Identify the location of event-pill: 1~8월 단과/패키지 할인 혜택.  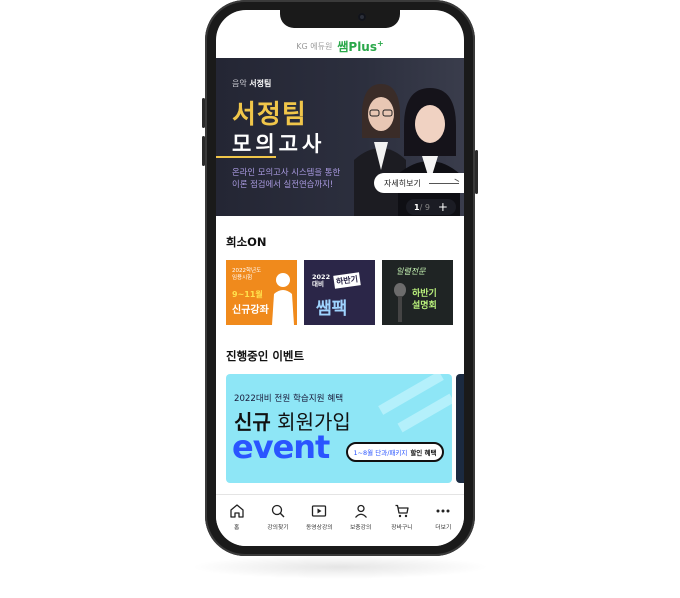
(395, 452).